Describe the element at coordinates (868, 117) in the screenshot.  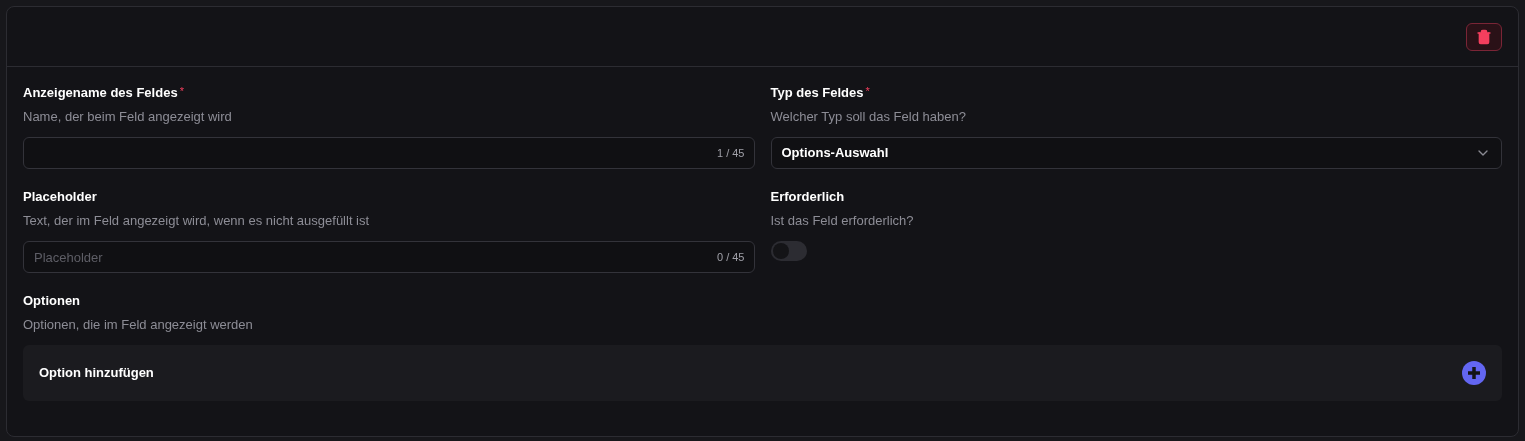
I see `field-description: Welcher Typ soll das Feld haben?` at that location.